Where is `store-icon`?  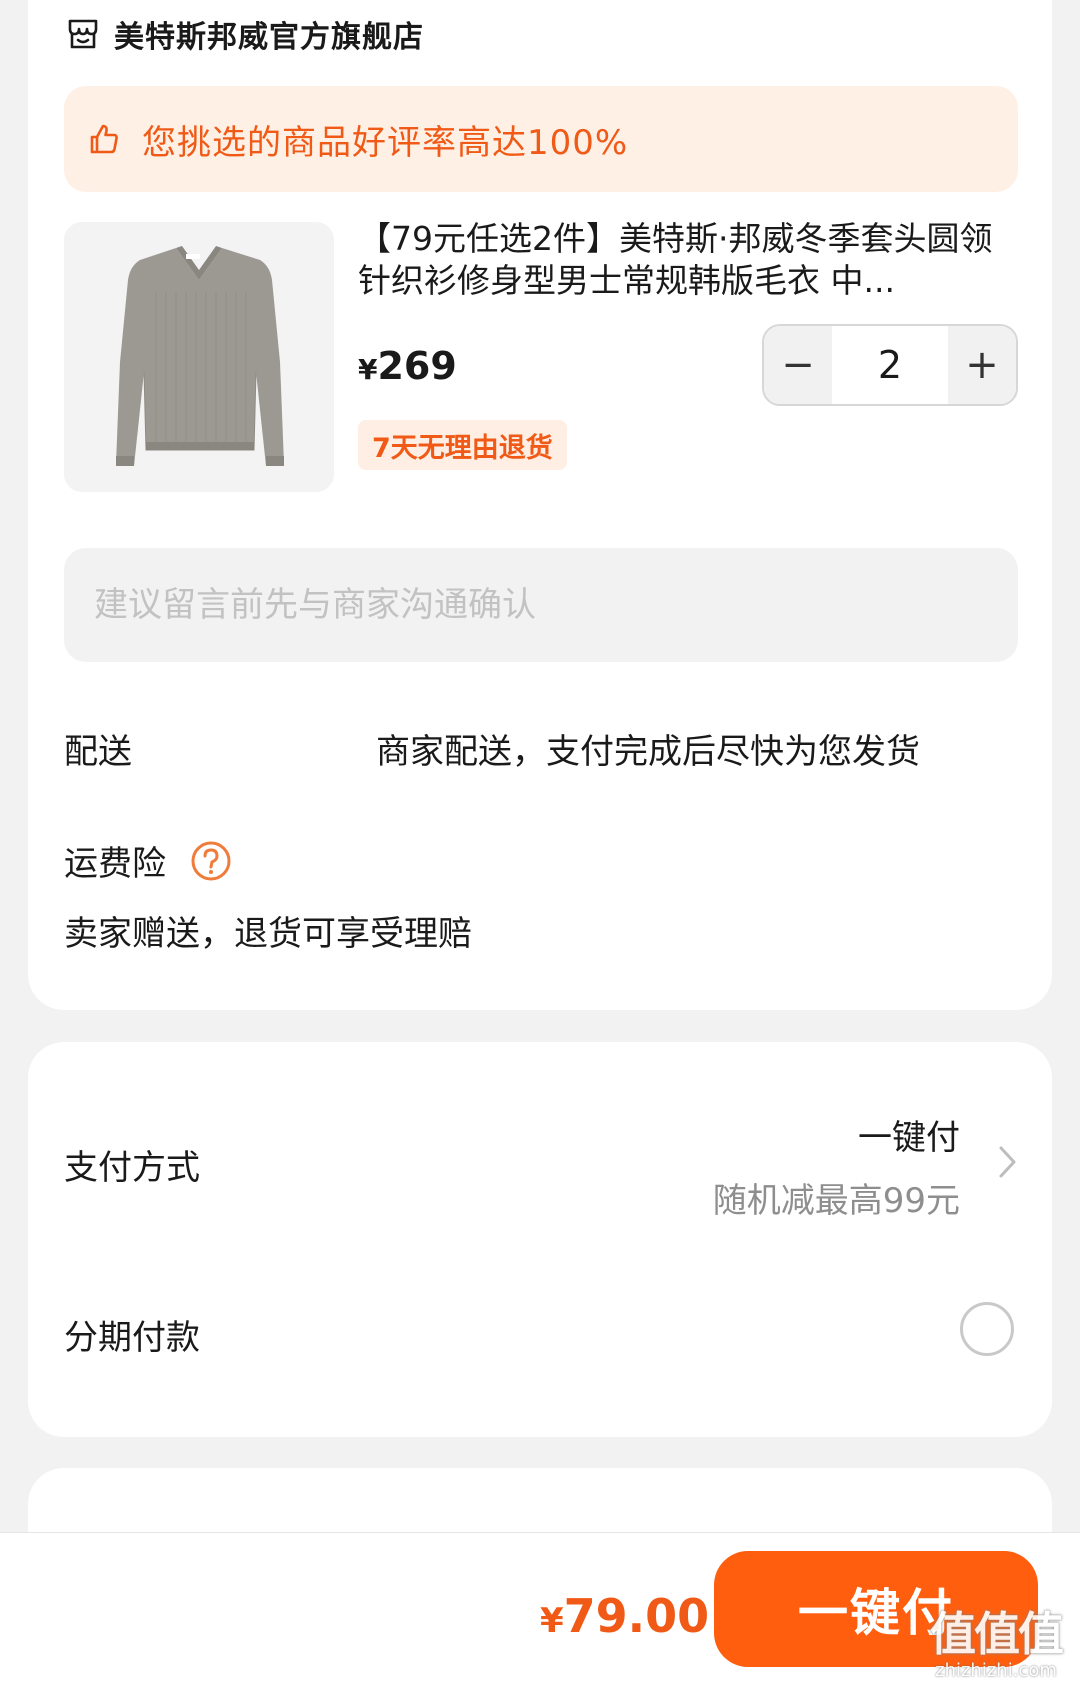 store-icon is located at coordinates (83, 34).